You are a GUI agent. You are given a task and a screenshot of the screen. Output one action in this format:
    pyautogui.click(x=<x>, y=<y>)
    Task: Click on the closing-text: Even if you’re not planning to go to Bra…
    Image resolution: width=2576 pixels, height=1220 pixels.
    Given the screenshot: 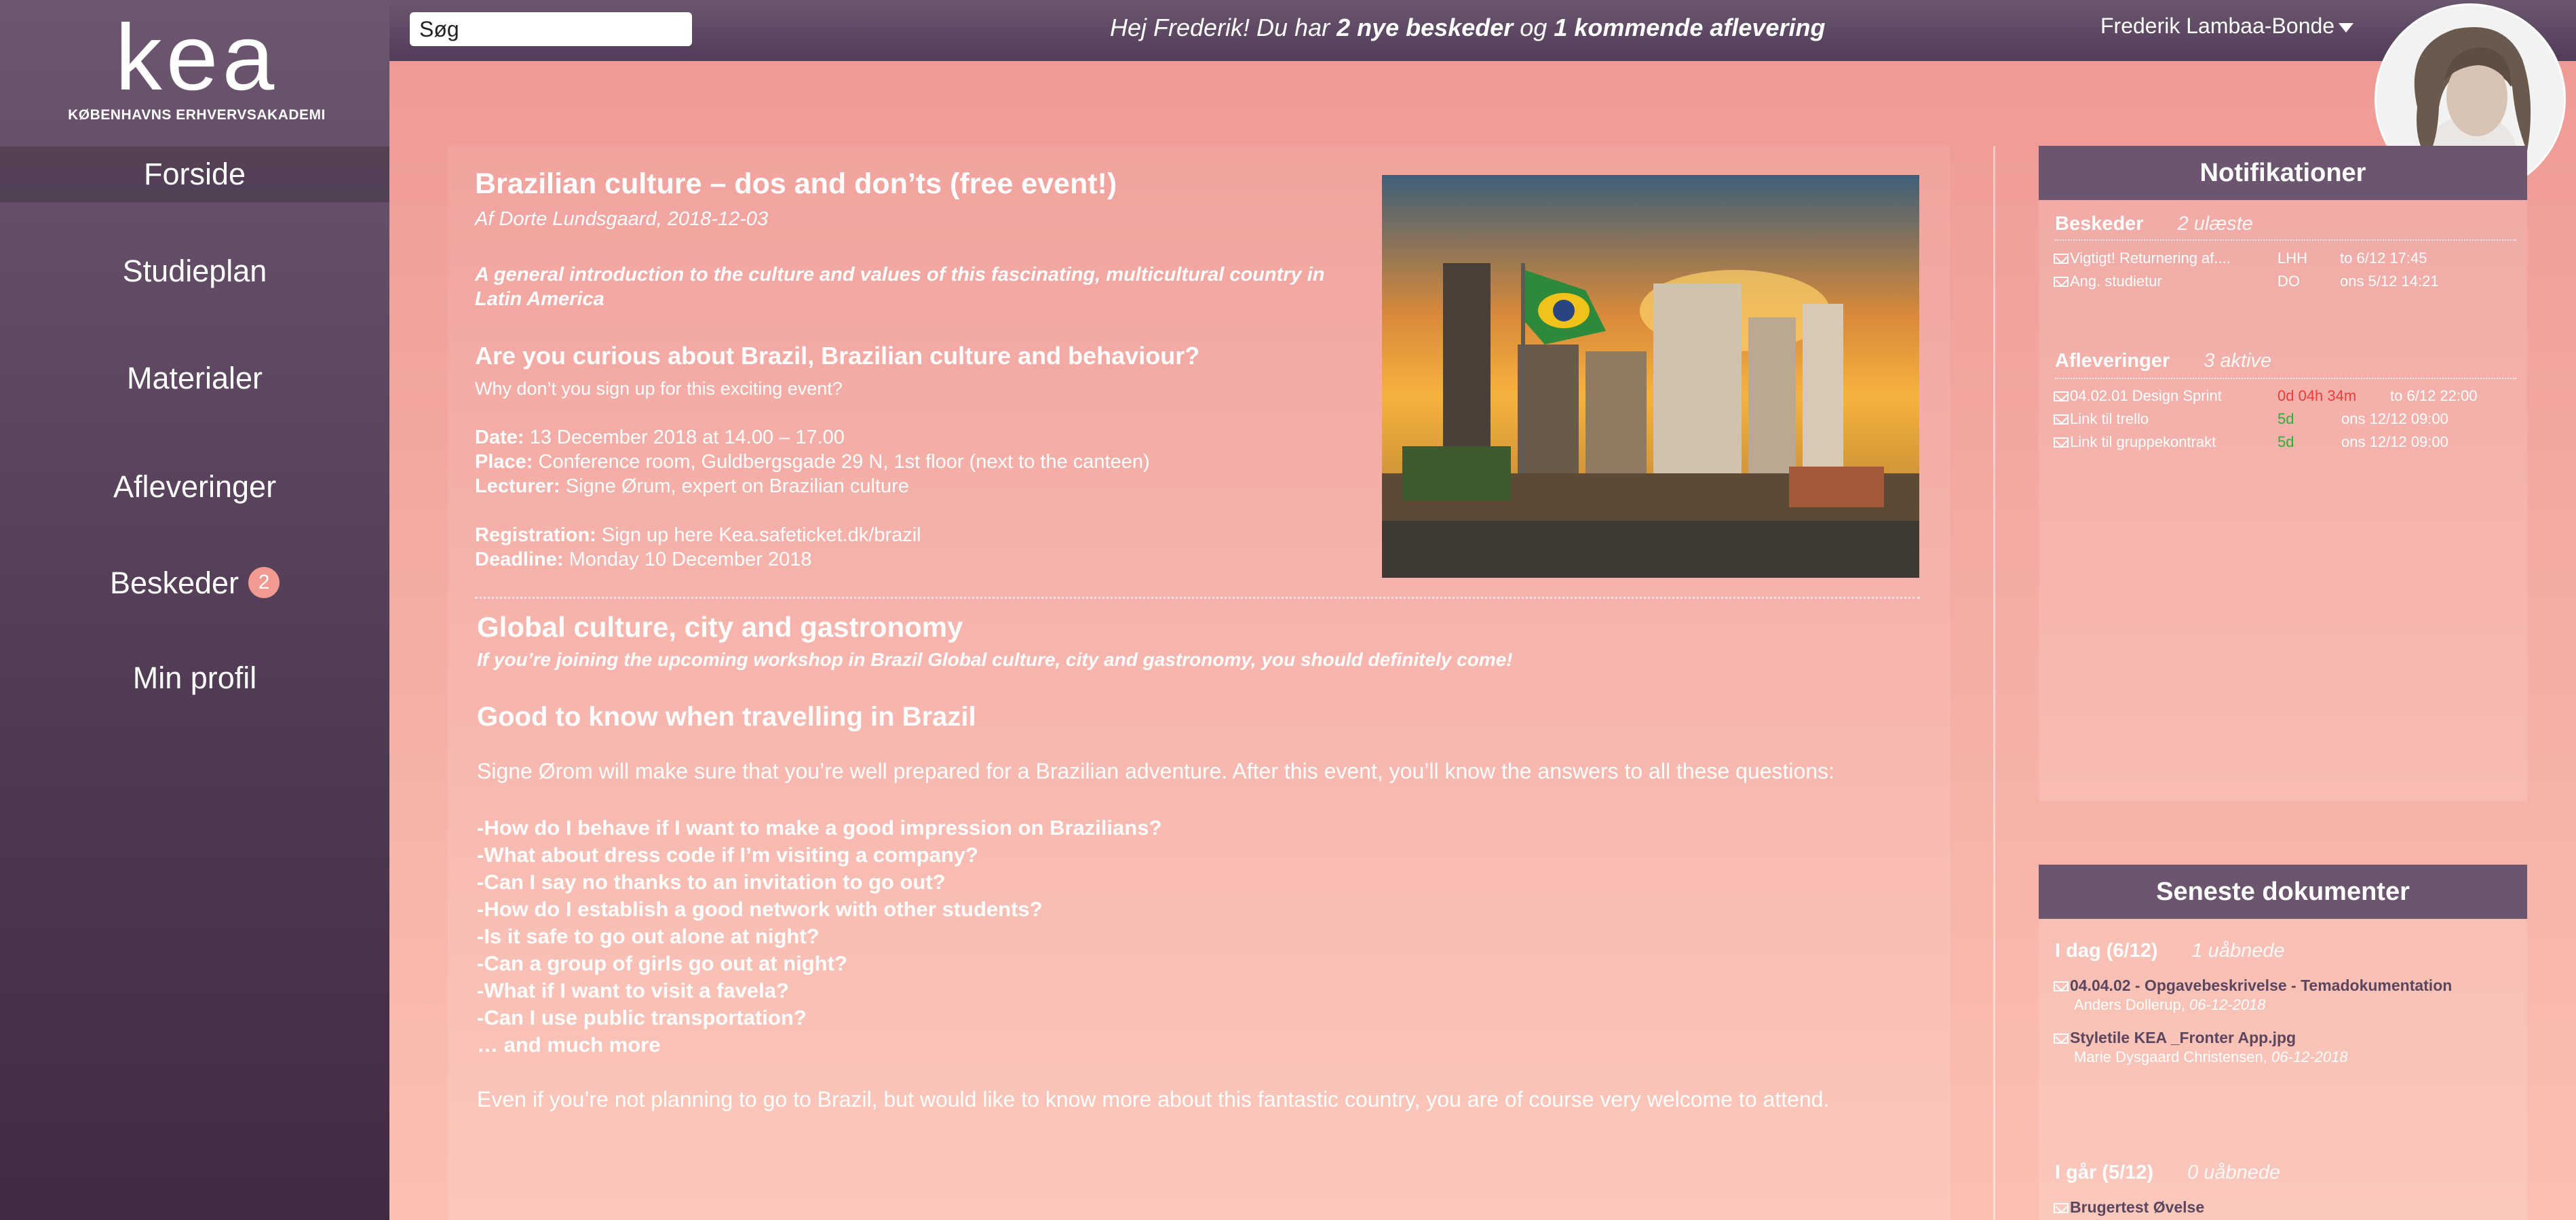 What is the action you would take?
    pyautogui.click(x=1153, y=1099)
    